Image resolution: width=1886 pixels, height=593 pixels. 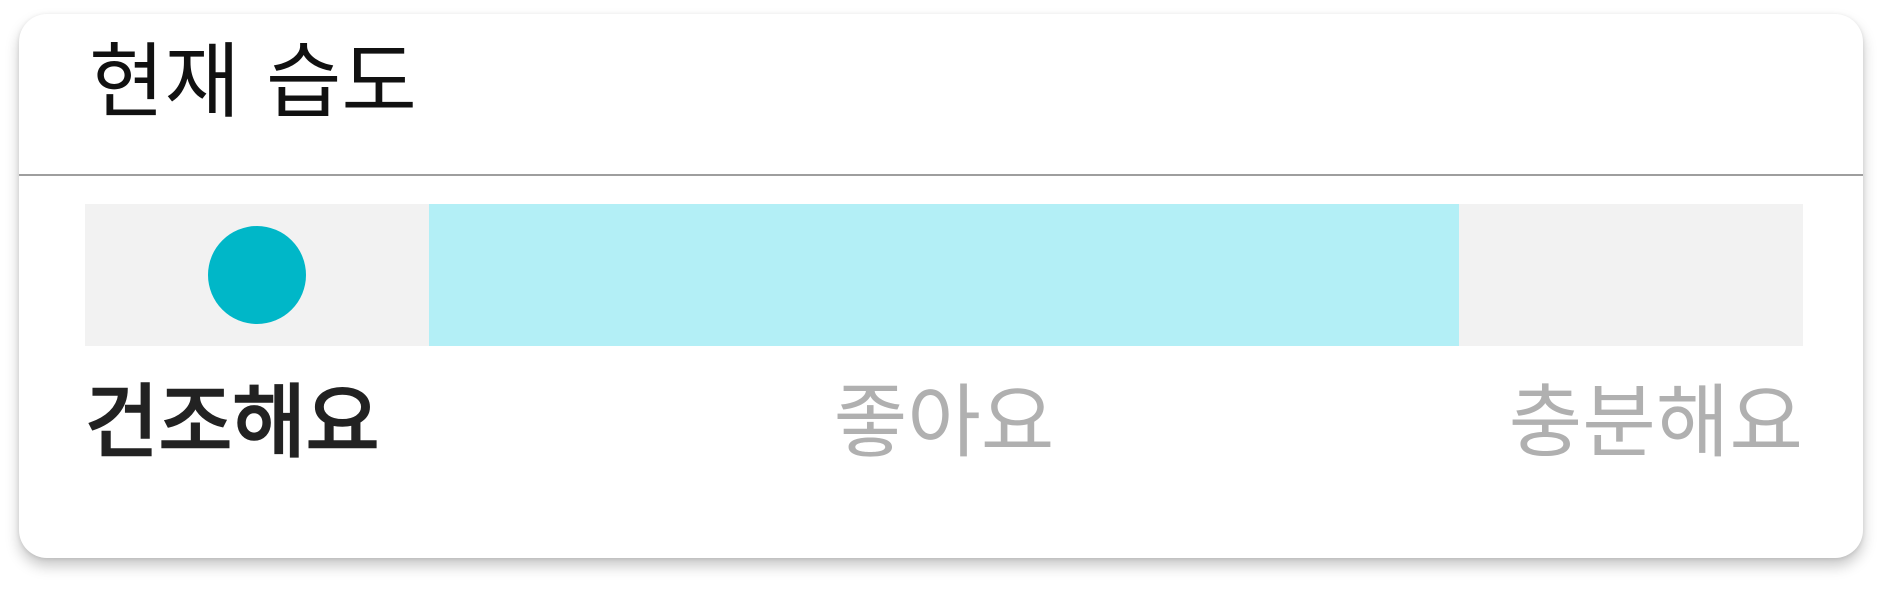 I want to click on scale-label-humid: 충분해요, so click(x=1655, y=422).